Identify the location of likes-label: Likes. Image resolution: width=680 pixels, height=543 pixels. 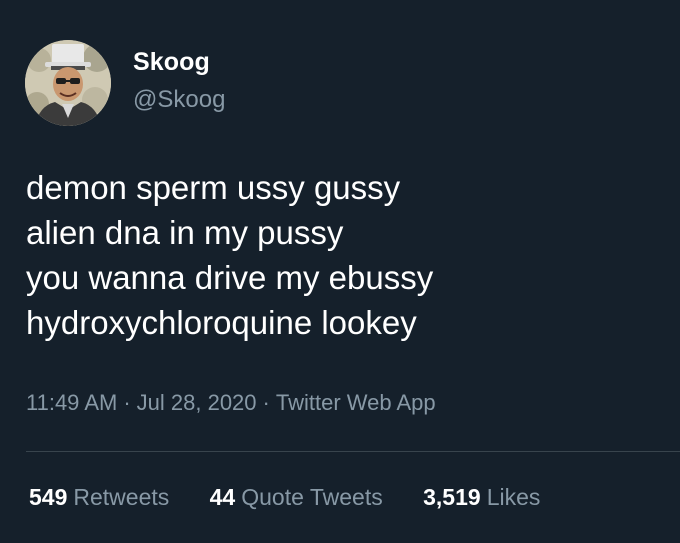
(513, 497).